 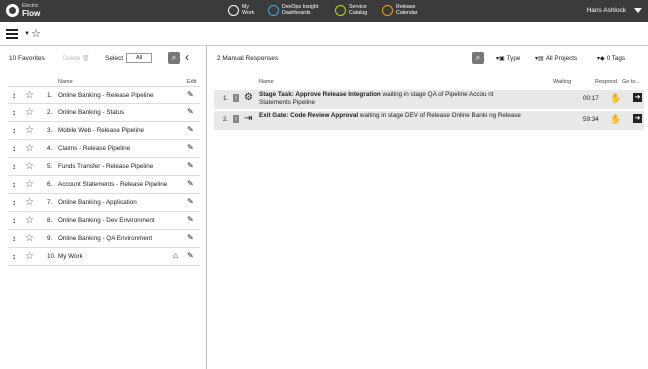 I want to click on home-icon: ⌂, so click(x=175, y=255).